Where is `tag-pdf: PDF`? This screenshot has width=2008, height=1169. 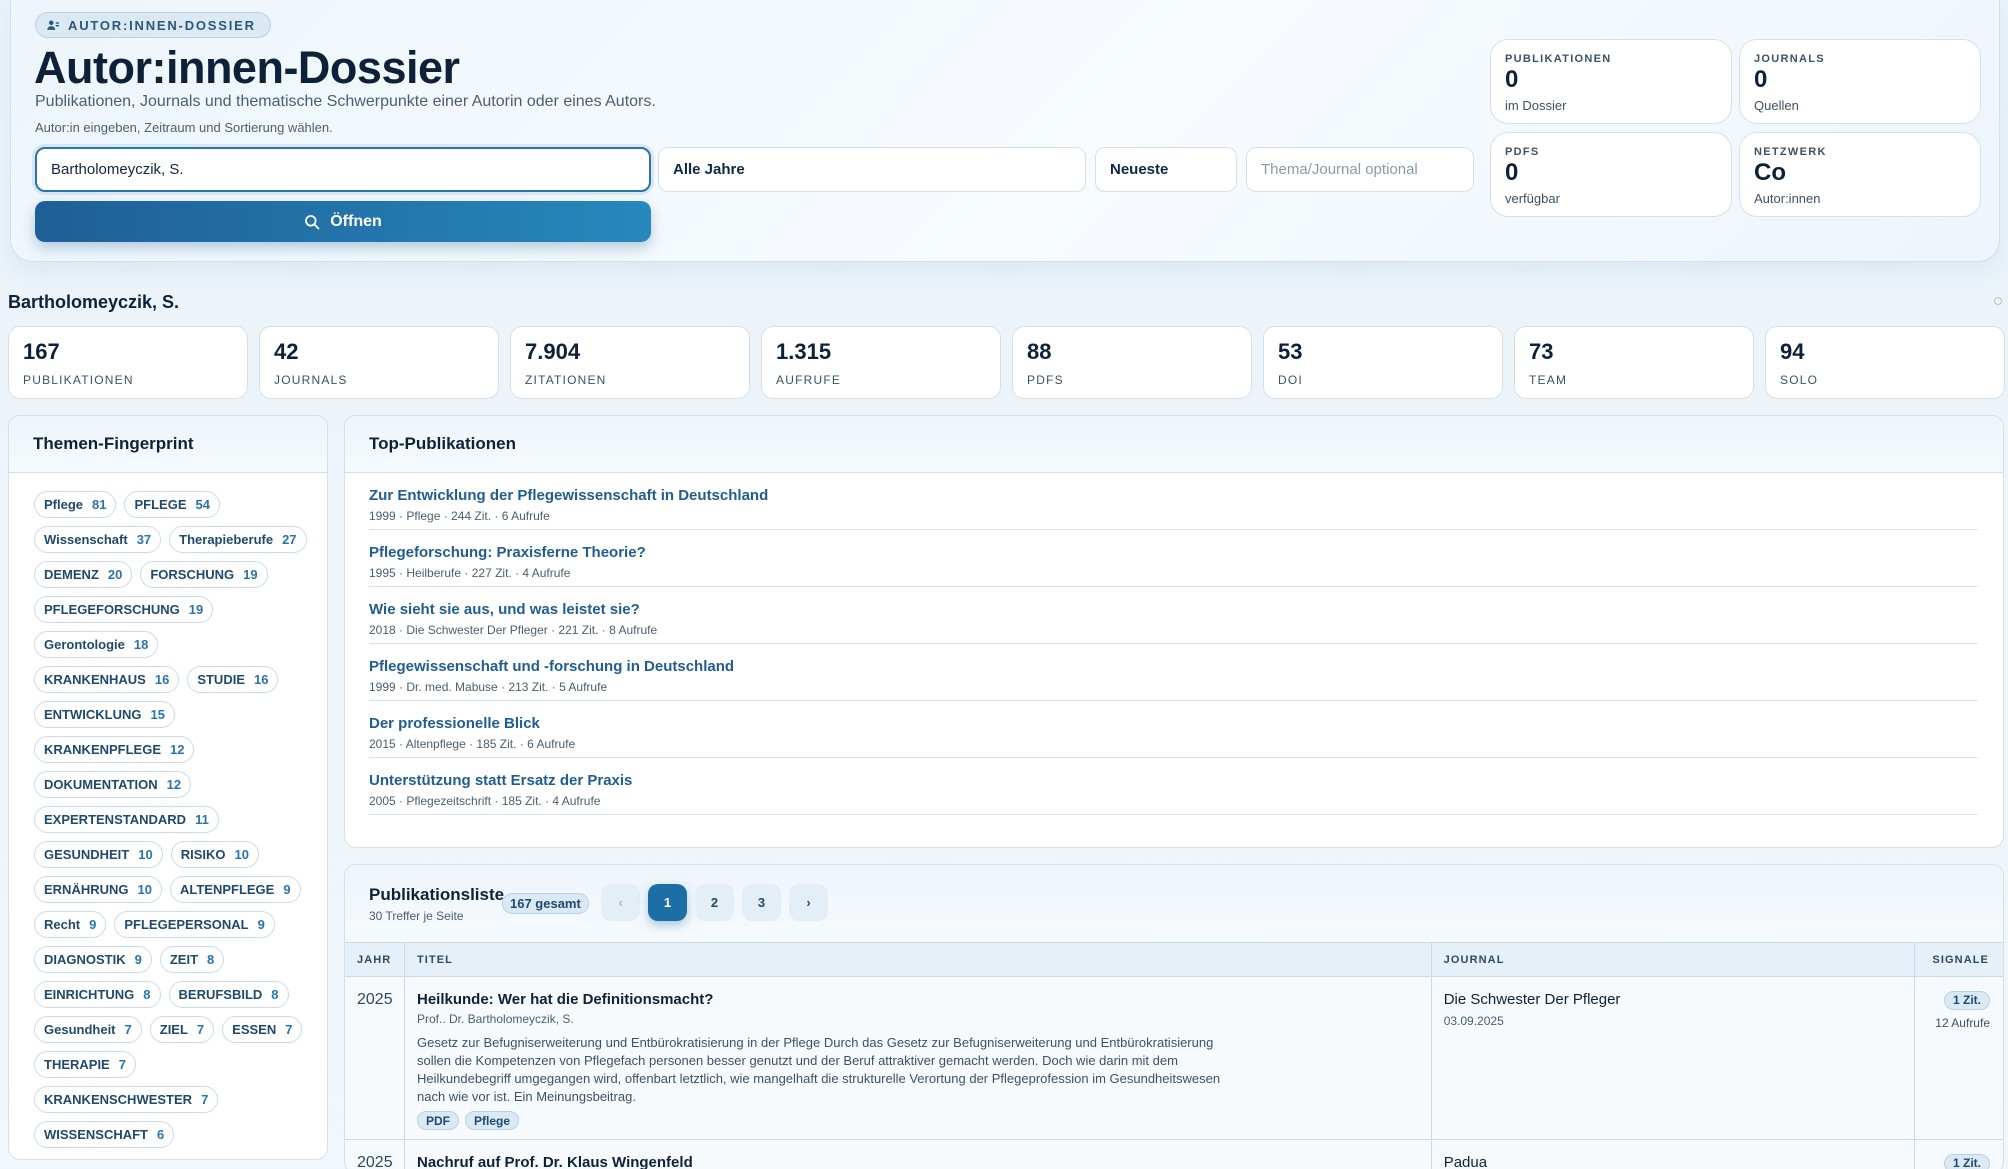 tag-pdf: PDF is located at coordinates (438, 1120).